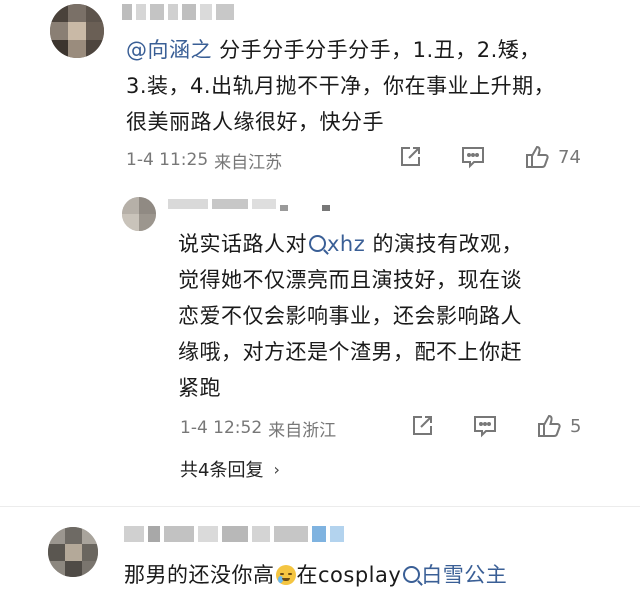  What do you see at coordinates (248, 162) in the screenshot?
I see `location: 来自江苏` at bounding box center [248, 162].